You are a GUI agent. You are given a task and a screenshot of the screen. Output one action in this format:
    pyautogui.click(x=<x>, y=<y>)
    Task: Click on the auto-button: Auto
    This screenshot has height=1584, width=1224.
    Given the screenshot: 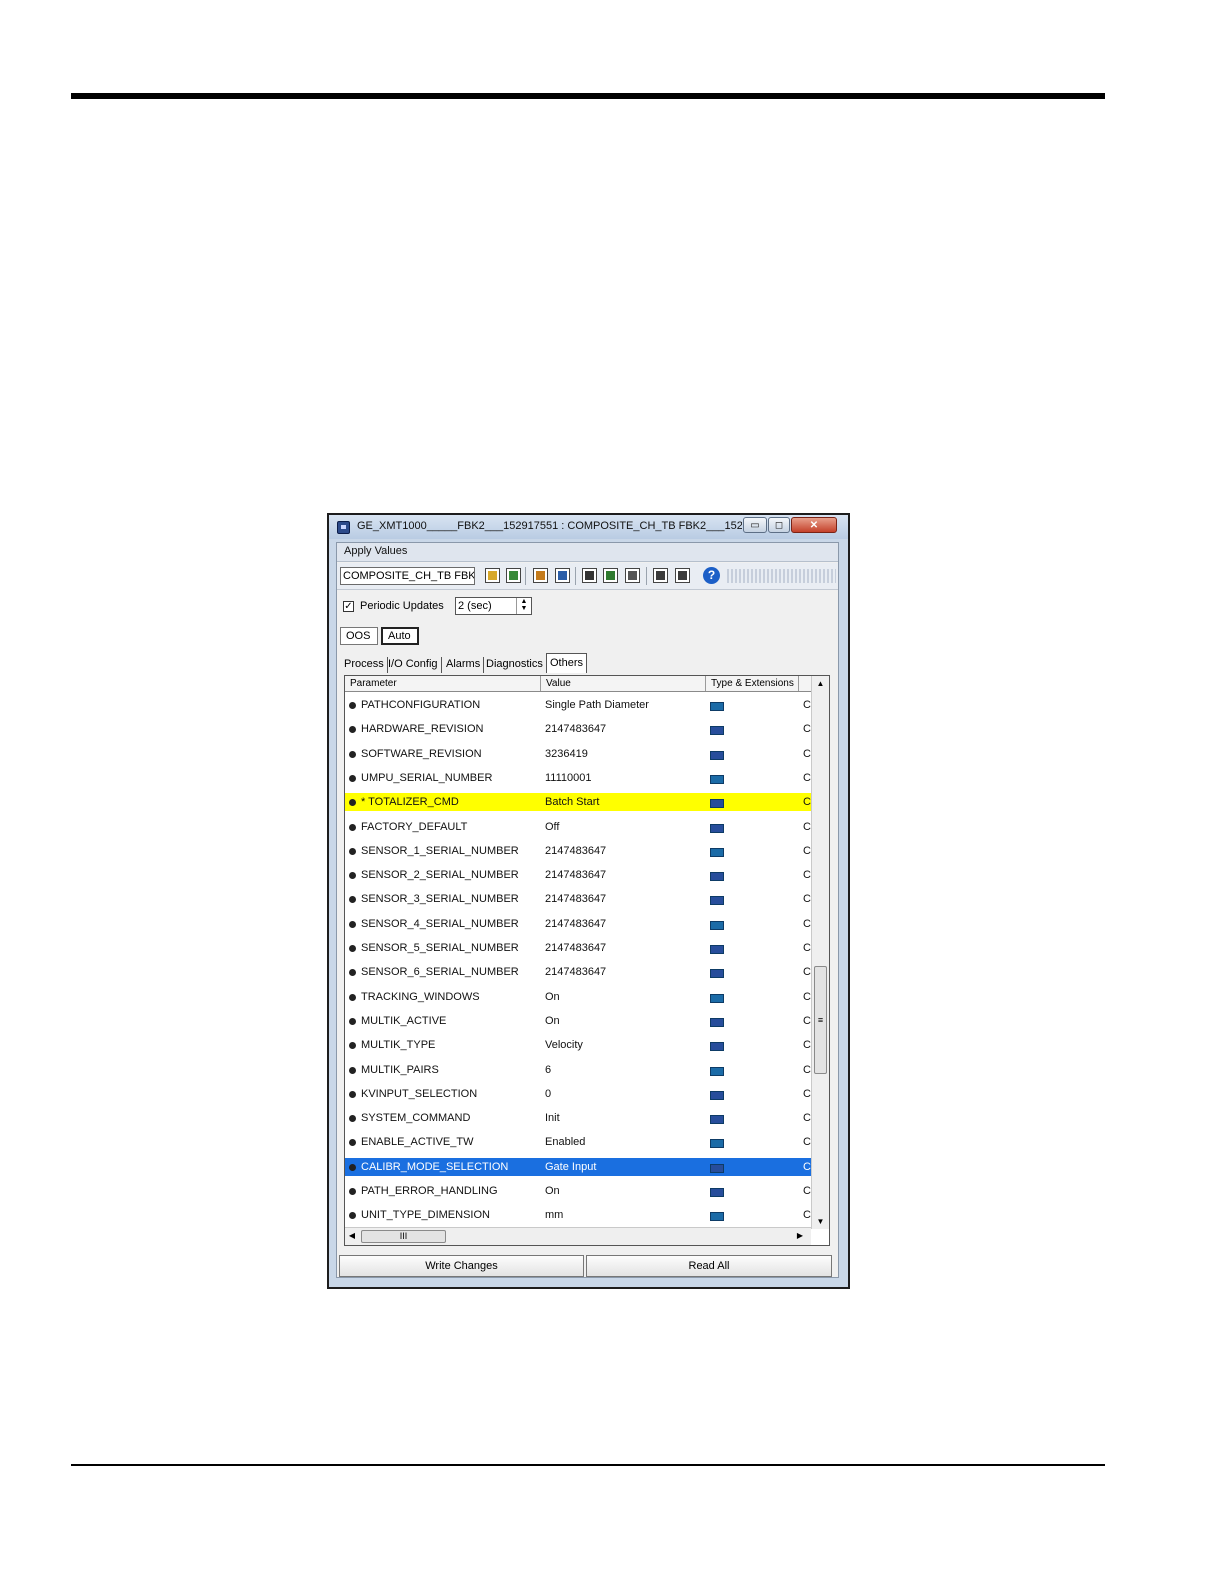 What is the action you would take?
    pyautogui.click(x=400, y=636)
    